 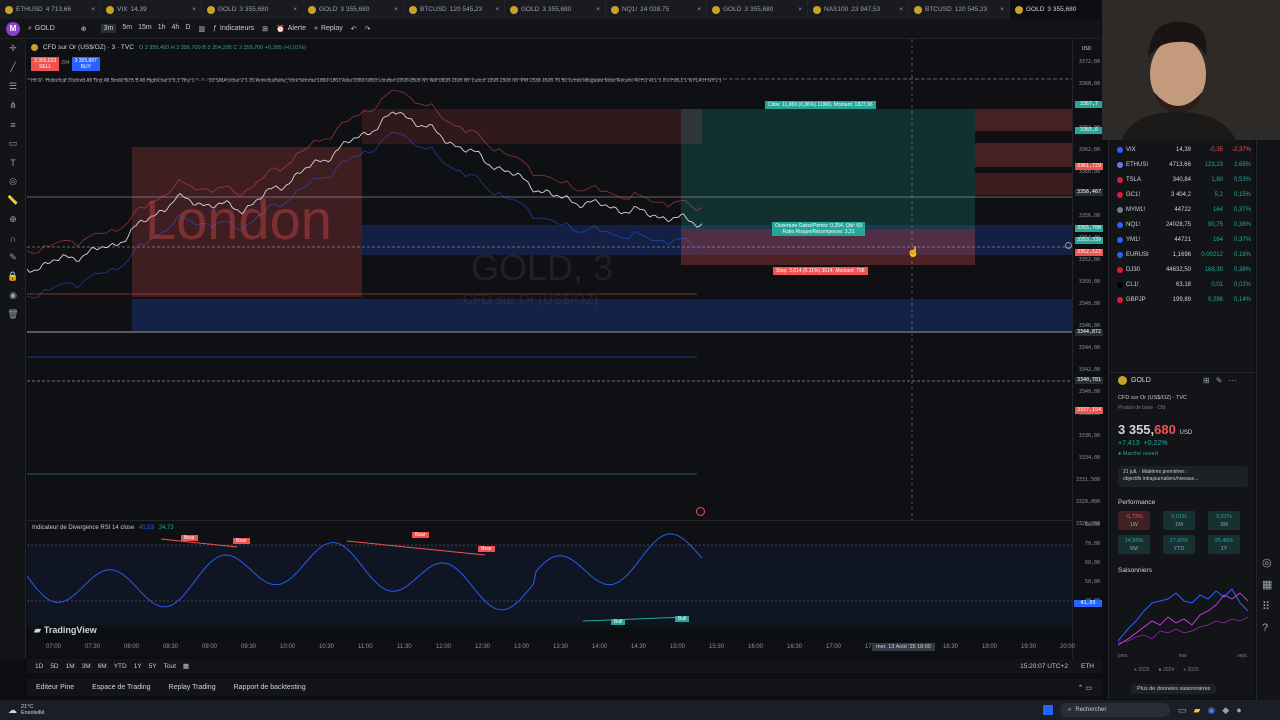 What do you see at coordinates (13, 257) in the screenshot?
I see `pencil-icon: ✎` at bounding box center [13, 257].